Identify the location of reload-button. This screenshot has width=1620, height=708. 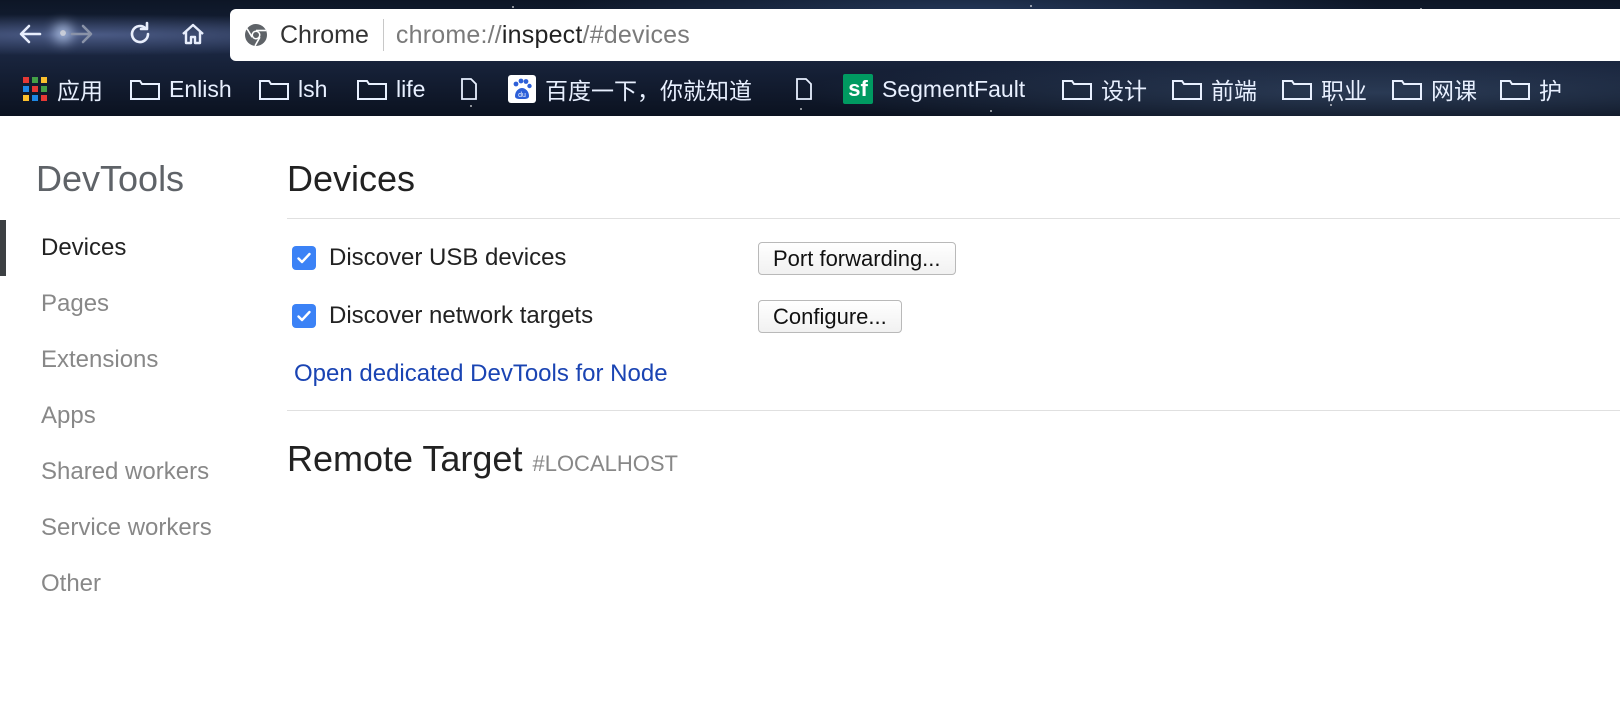
(140, 34).